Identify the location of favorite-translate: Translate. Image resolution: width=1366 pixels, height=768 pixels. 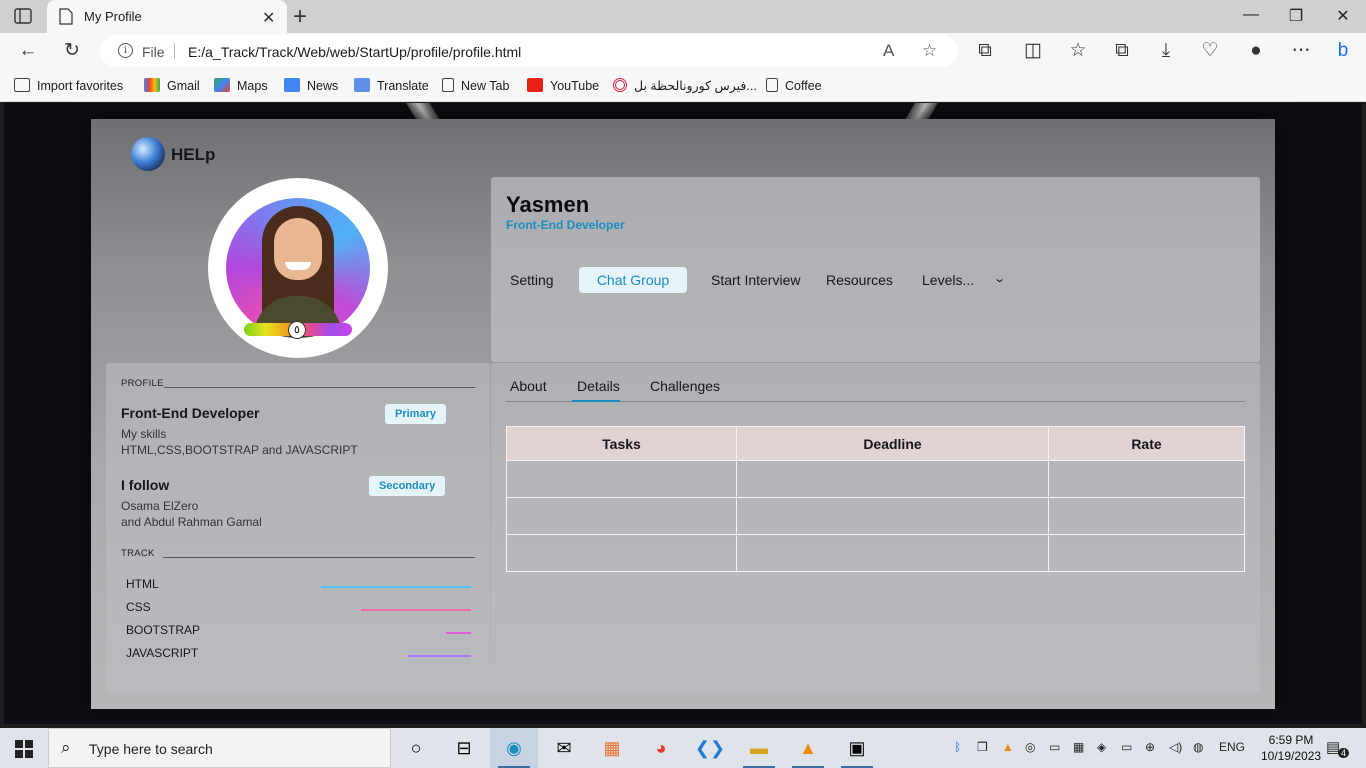
(391, 85).